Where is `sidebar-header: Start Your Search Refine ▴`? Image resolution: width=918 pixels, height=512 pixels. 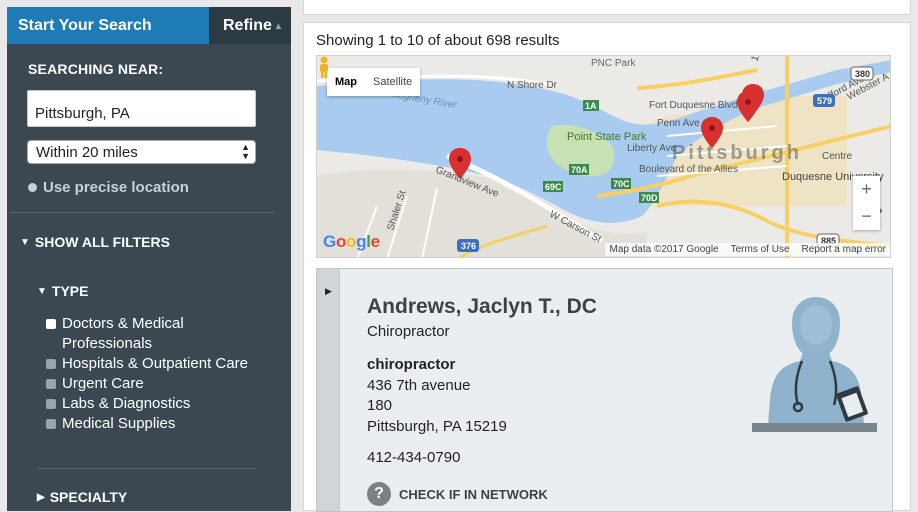
sidebar-header: Start Your Search Refine ▴ is located at coordinates (149, 25).